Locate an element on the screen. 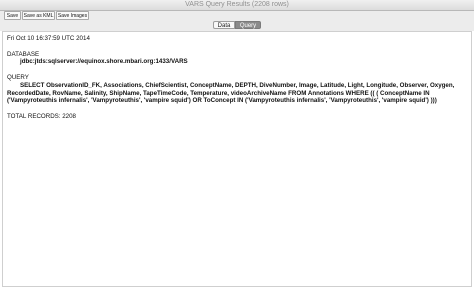 The image size is (474, 290). window-title: VARS Query Results (2208 rows) is located at coordinates (237, 4).